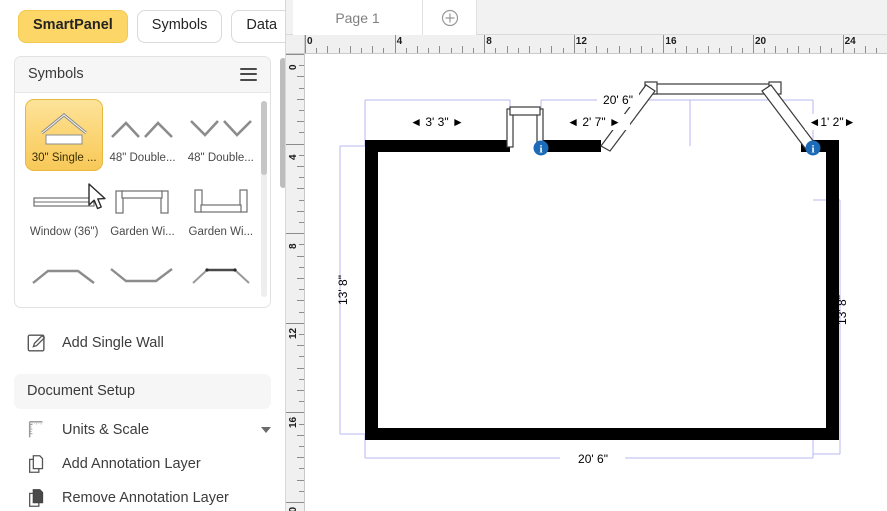 This screenshot has height=511, width=887. Describe the element at coordinates (602, 434) in the screenshot. I see `wall-bottom` at that location.